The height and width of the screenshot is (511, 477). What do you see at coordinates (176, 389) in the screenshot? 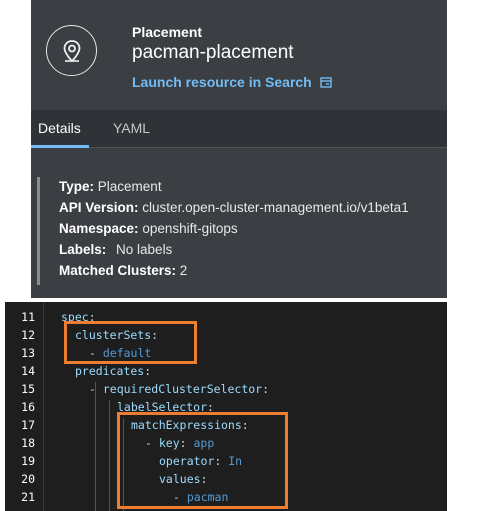
I see `yaml-key: - requiredClusterSelector` at bounding box center [176, 389].